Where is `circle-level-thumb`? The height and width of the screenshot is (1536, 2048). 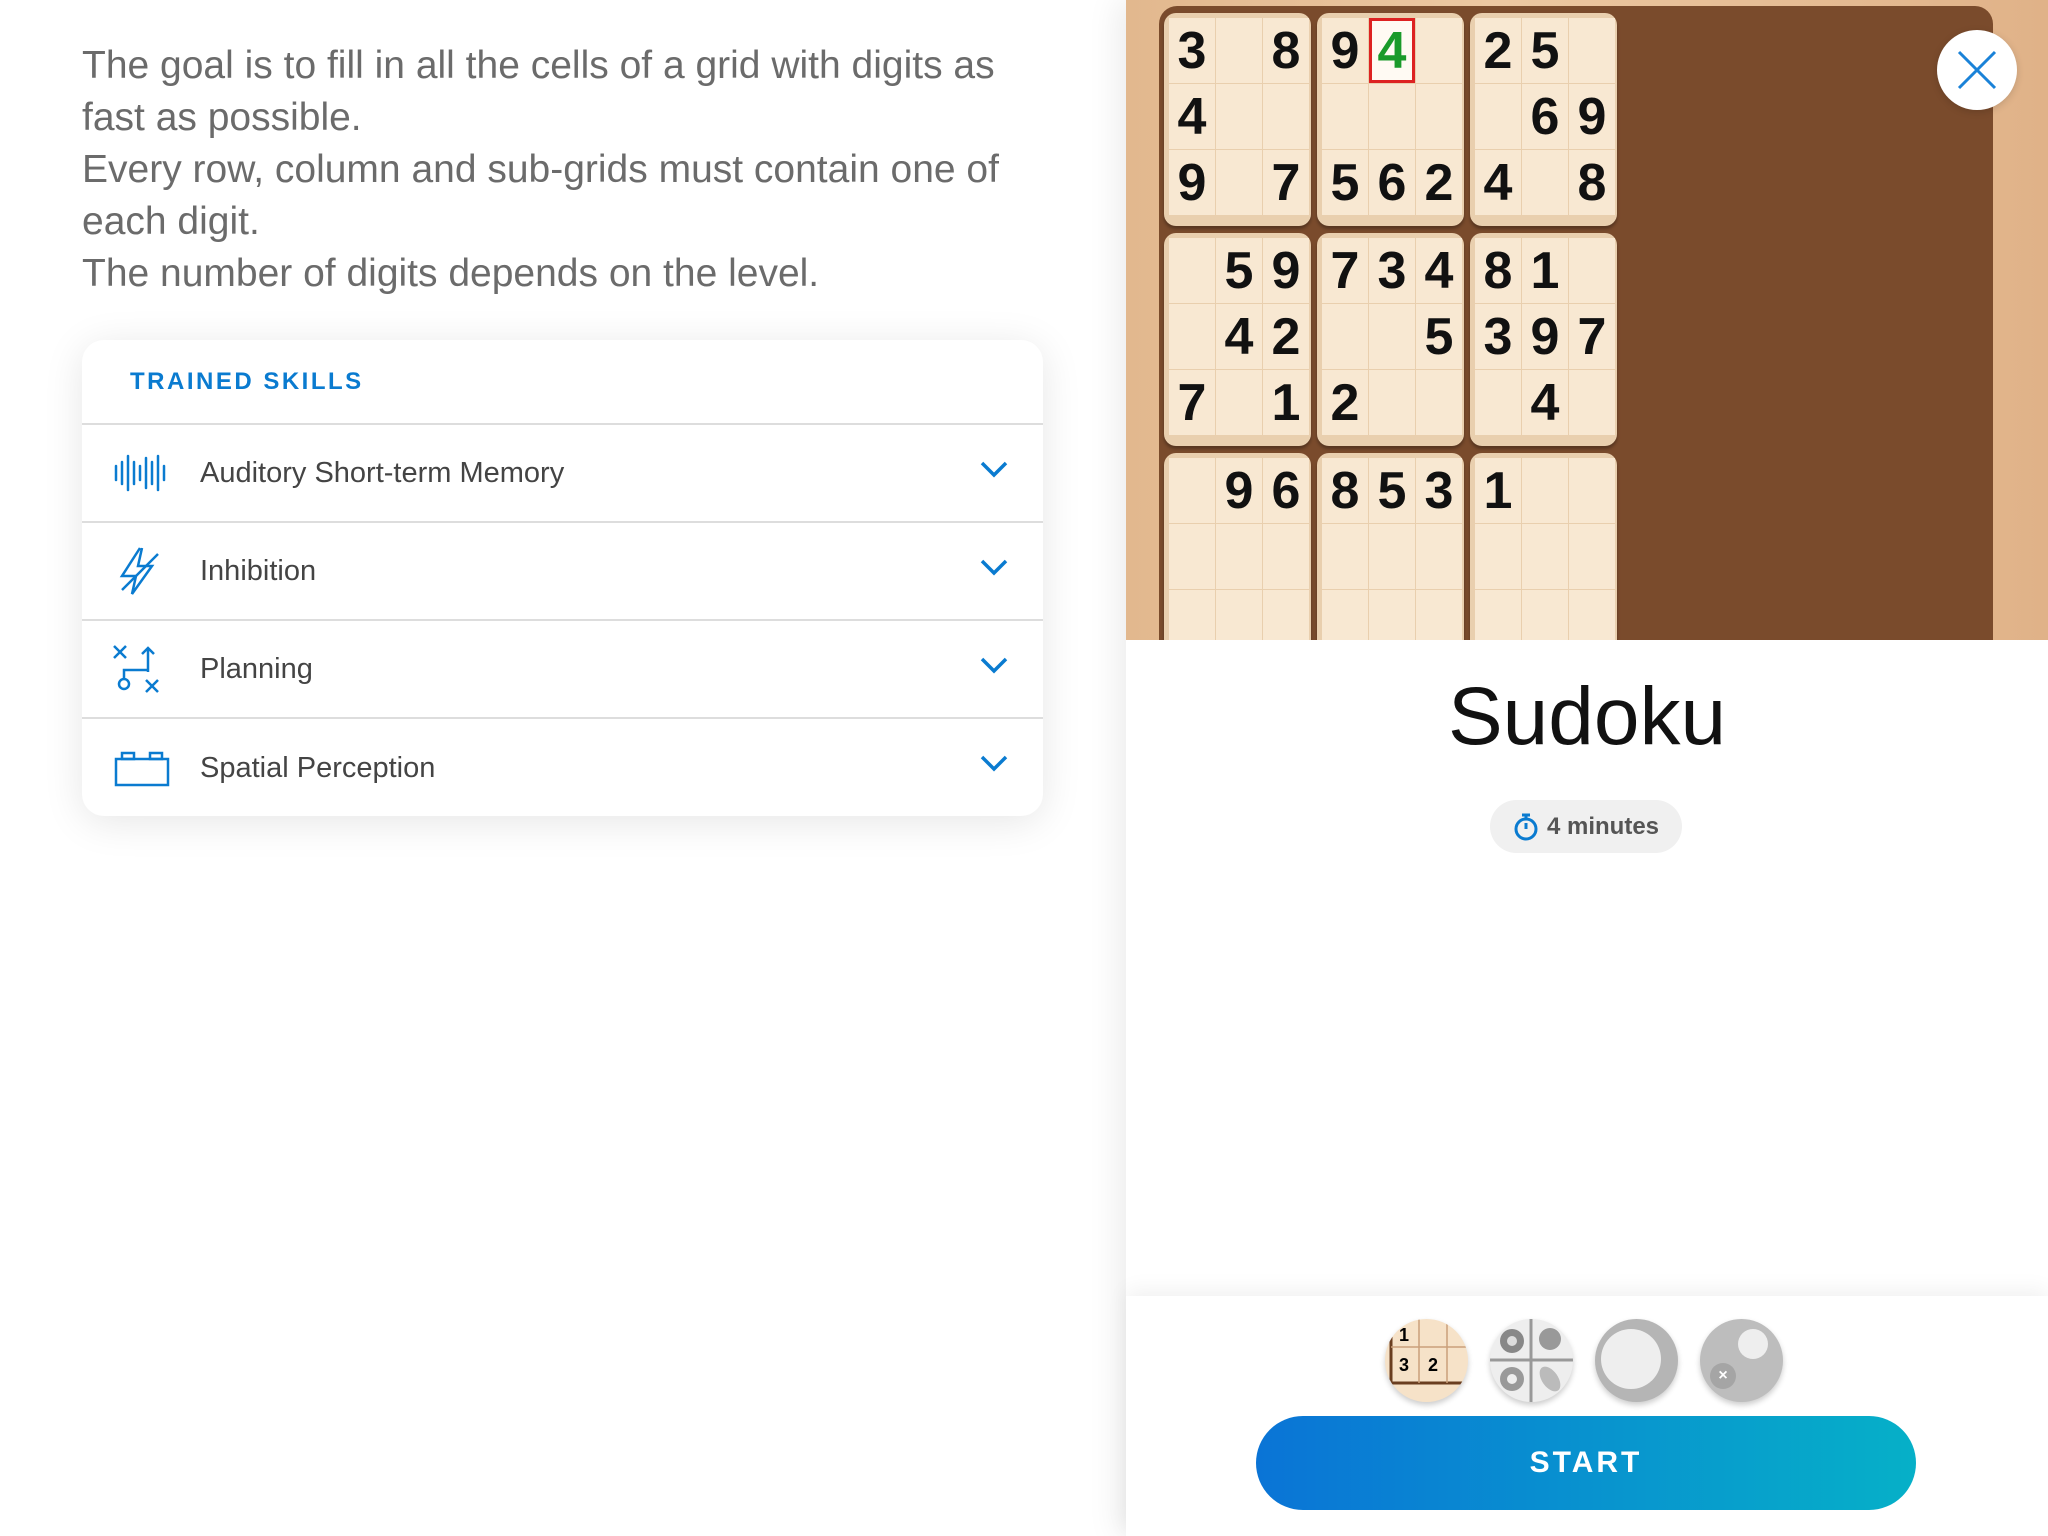
circle-level-thumb is located at coordinates (1636, 1360).